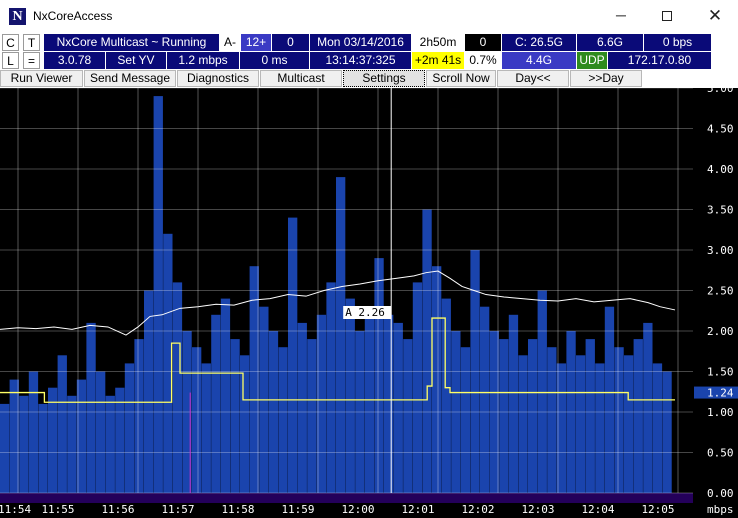 This screenshot has height=518, width=738. What do you see at coordinates (17, 16) in the screenshot?
I see `app-logo-icon: N` at bounding box center [17, 16].